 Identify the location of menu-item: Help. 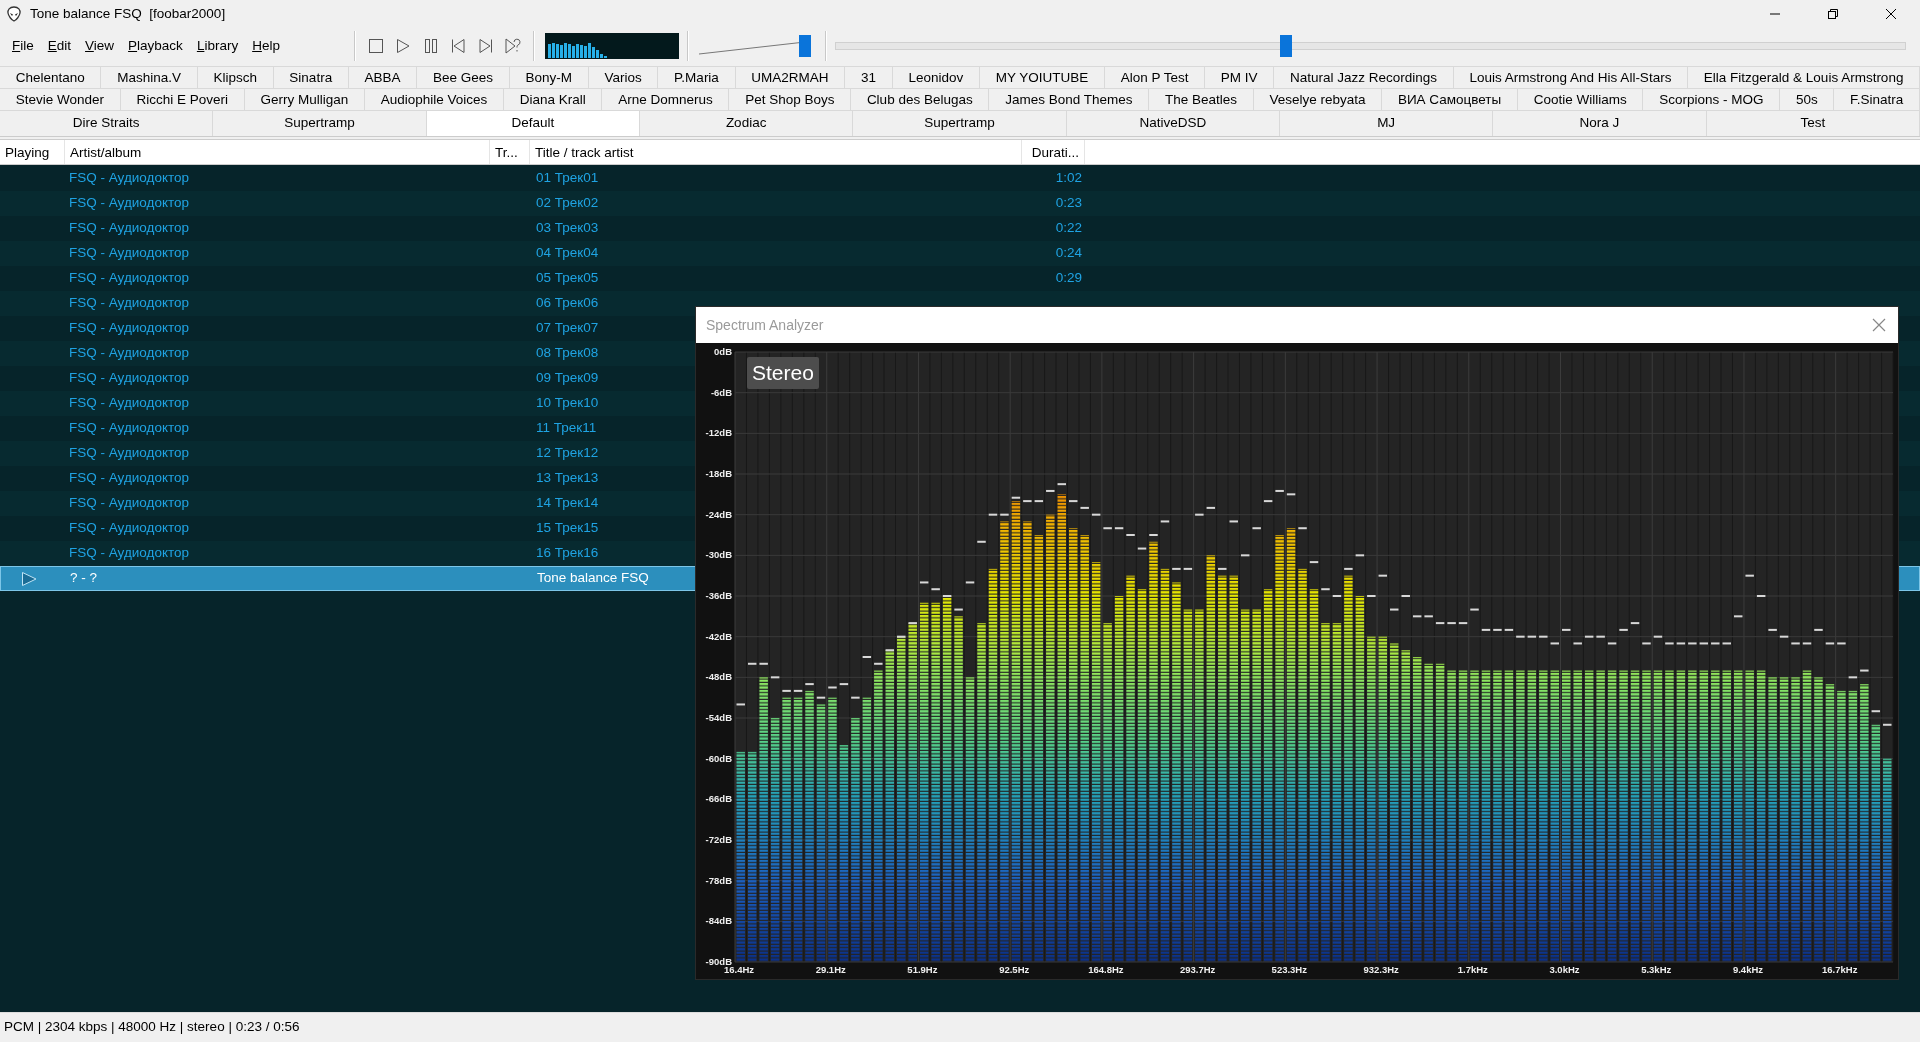
(266, 46).